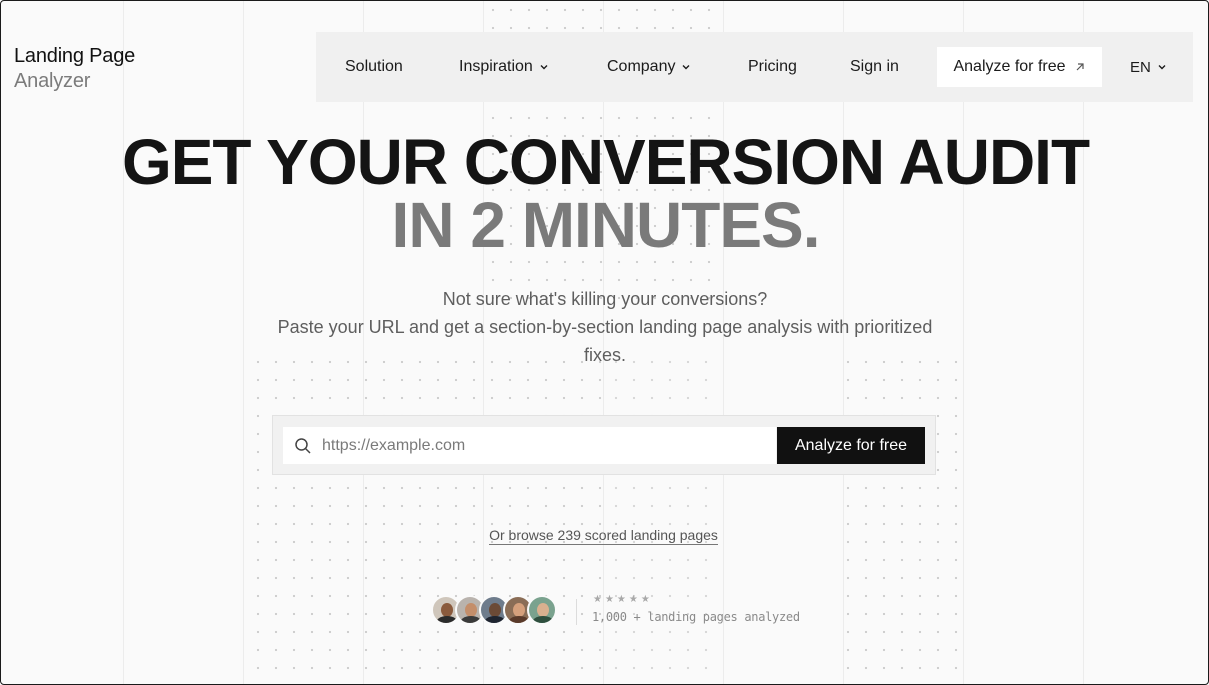 This screenshot has height=685, width=1209. I want to click on avatar, so click(542, 610).